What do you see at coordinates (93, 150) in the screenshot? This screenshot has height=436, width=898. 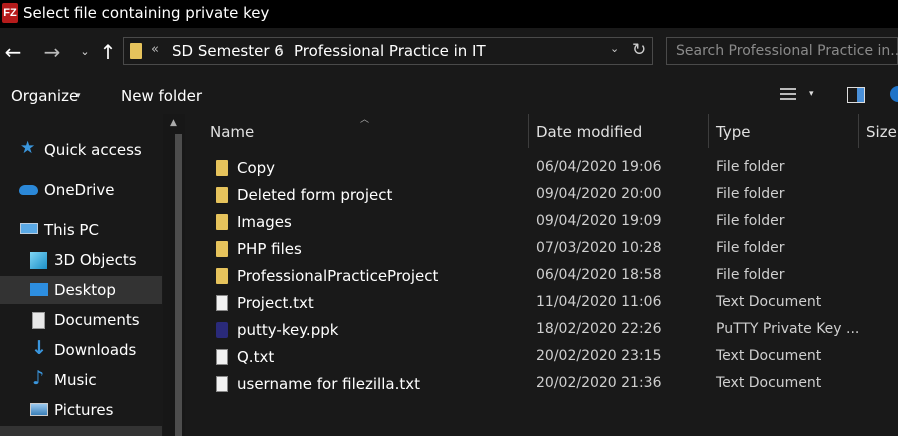 I see `sidebar-item-label: Quick access` at bounding box center [93, 150].